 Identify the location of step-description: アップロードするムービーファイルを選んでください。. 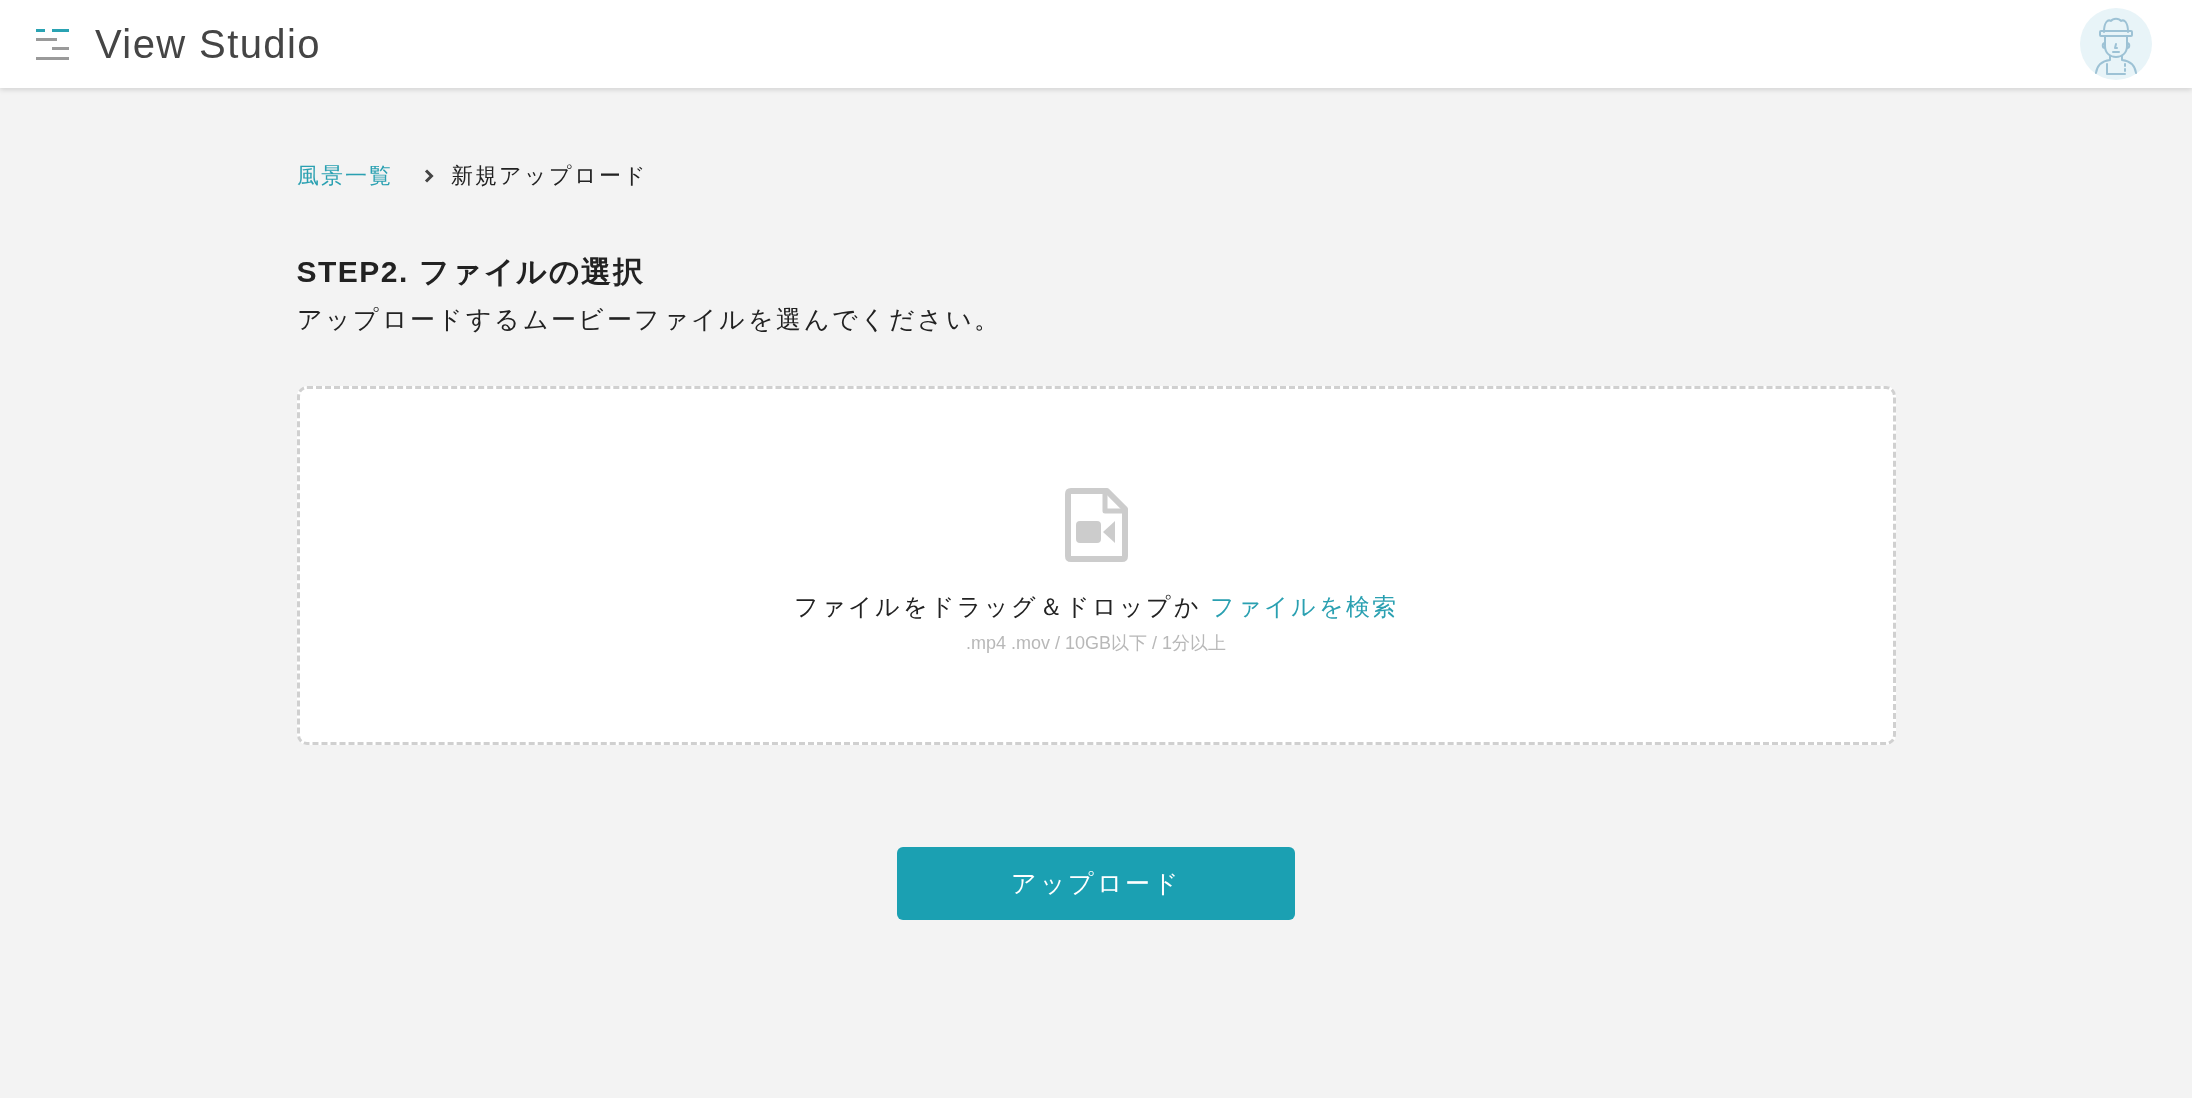
(649, 319).